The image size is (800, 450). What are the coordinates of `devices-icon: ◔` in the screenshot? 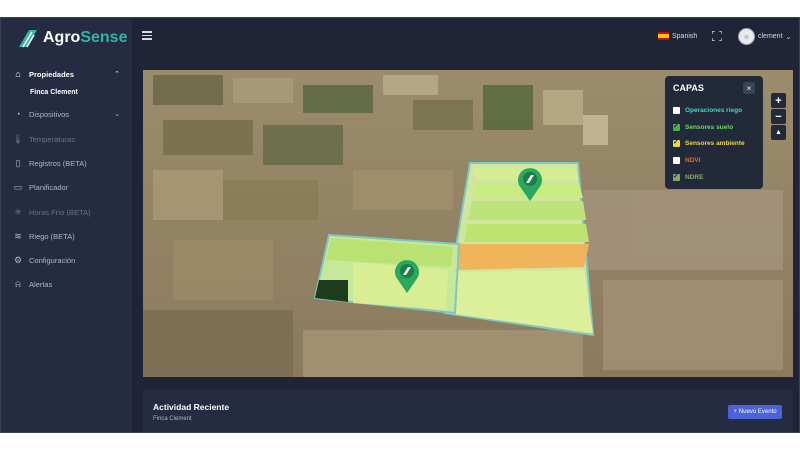 It's located at (18, 114).